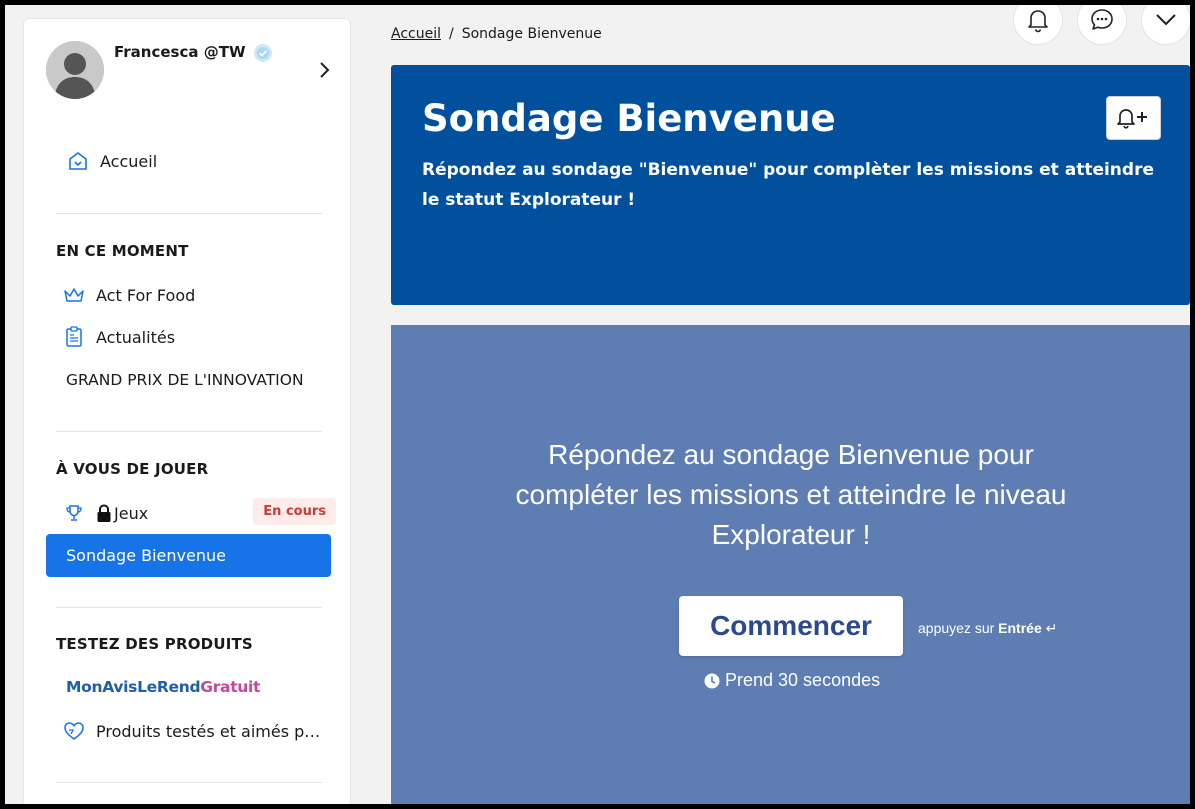 The height and width of the screenshot is (809, 1195). I want to click on breadcrumb: Accueil / Sondage Bienvenue, so click(496, 34).